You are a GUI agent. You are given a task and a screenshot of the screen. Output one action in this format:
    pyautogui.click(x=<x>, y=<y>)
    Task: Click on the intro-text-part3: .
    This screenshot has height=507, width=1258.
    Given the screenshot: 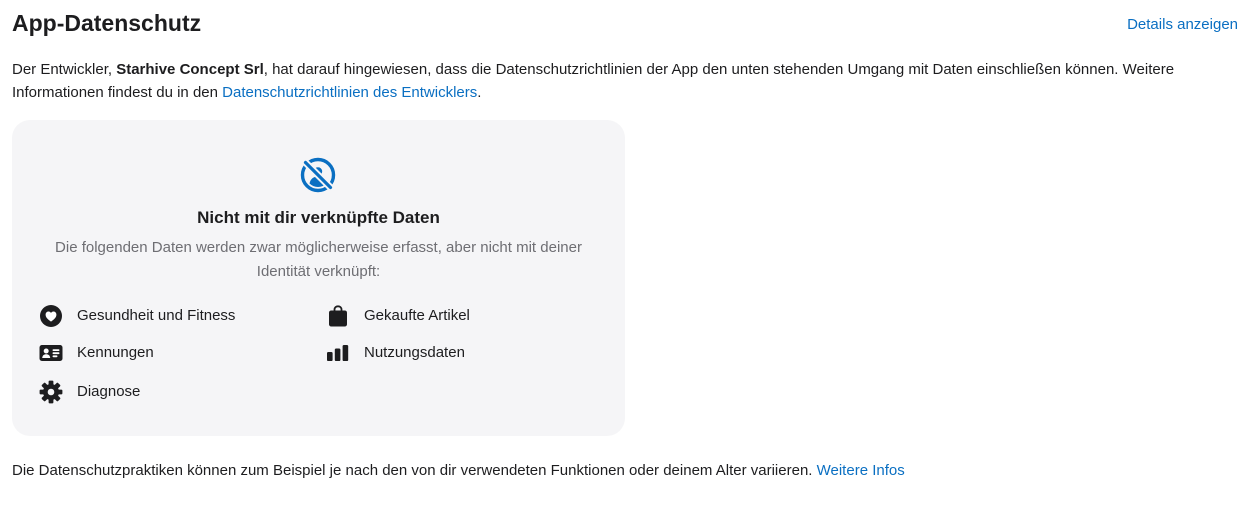 What is the action you would take?
    pyautogui.click(x=479, y=92)
    